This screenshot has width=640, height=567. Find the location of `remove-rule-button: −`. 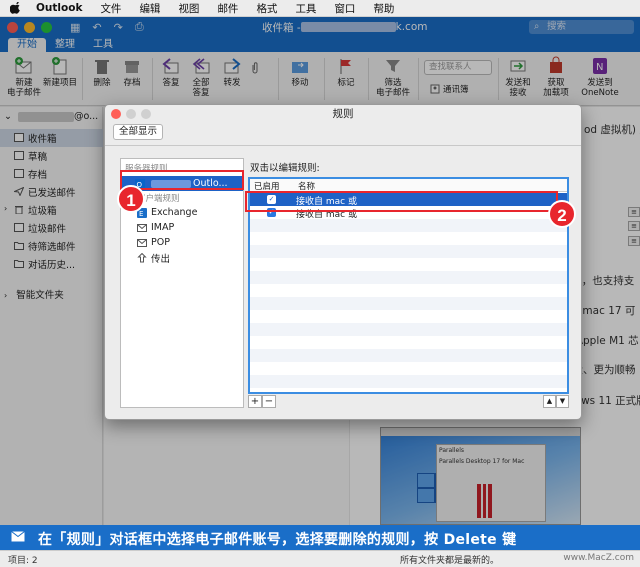

remove-rule-button: − is located at coordinates (269, 401).